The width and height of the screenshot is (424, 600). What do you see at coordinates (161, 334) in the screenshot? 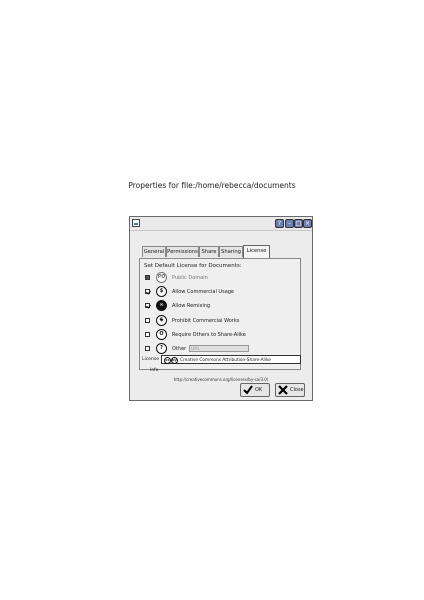
I see `share-alike-icon: O` at bounding box center [161, 334].